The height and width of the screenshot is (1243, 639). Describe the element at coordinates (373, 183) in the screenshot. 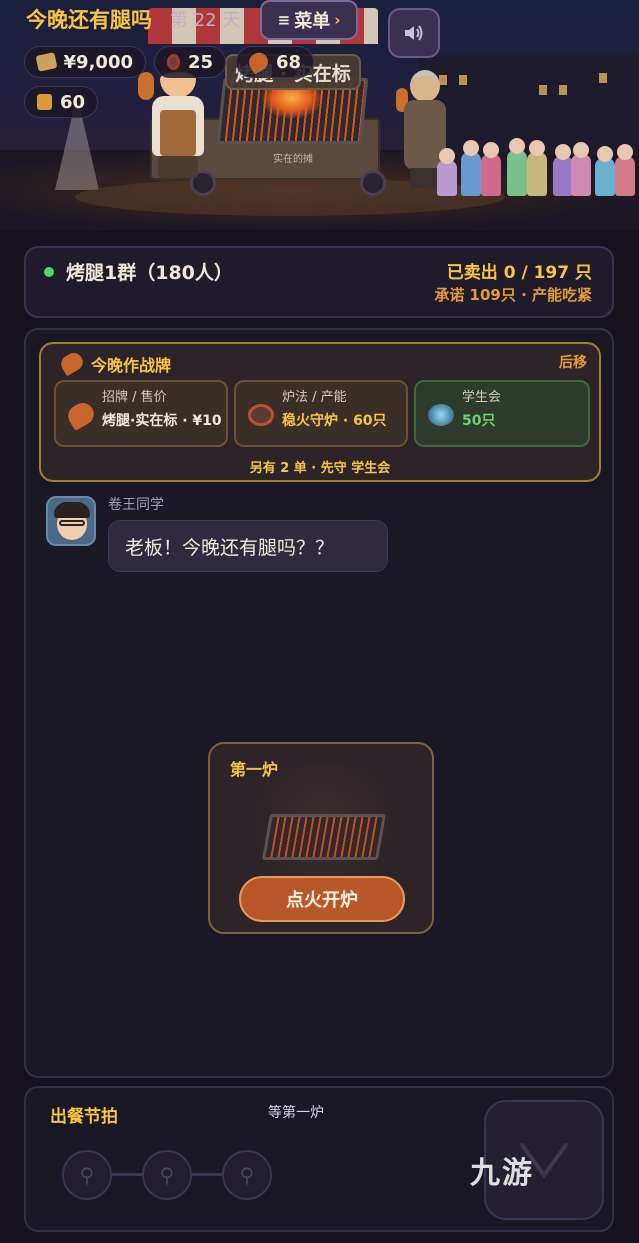

I see `cart-wheel` at that location.